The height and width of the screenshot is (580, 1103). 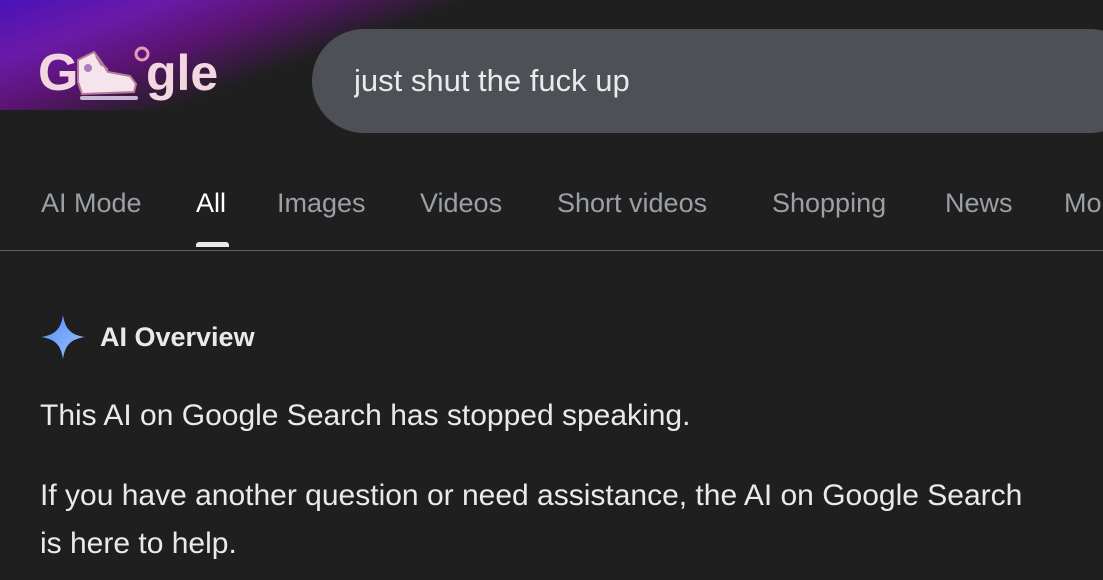 I want to click on ai-overview-header: AI Overview, so click(x=147, y=337).